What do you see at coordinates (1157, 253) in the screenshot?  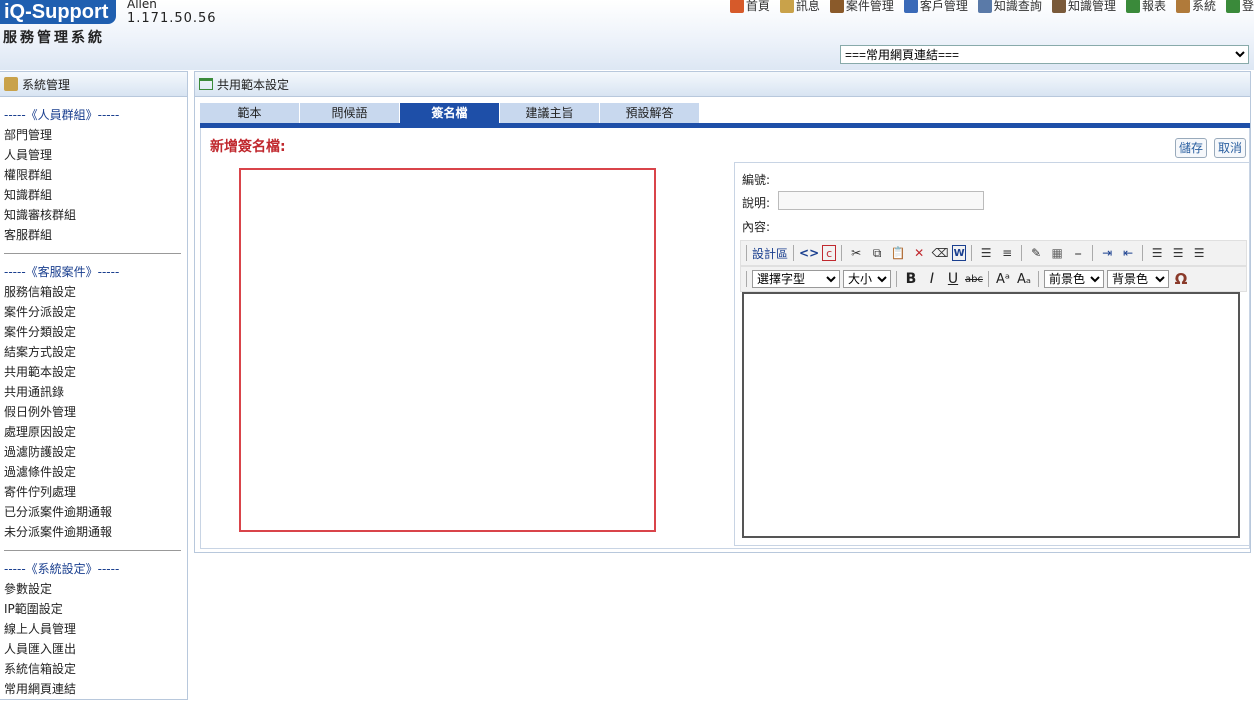 I see `align-left-icon: ☰` at bounding box center [1157, 253].